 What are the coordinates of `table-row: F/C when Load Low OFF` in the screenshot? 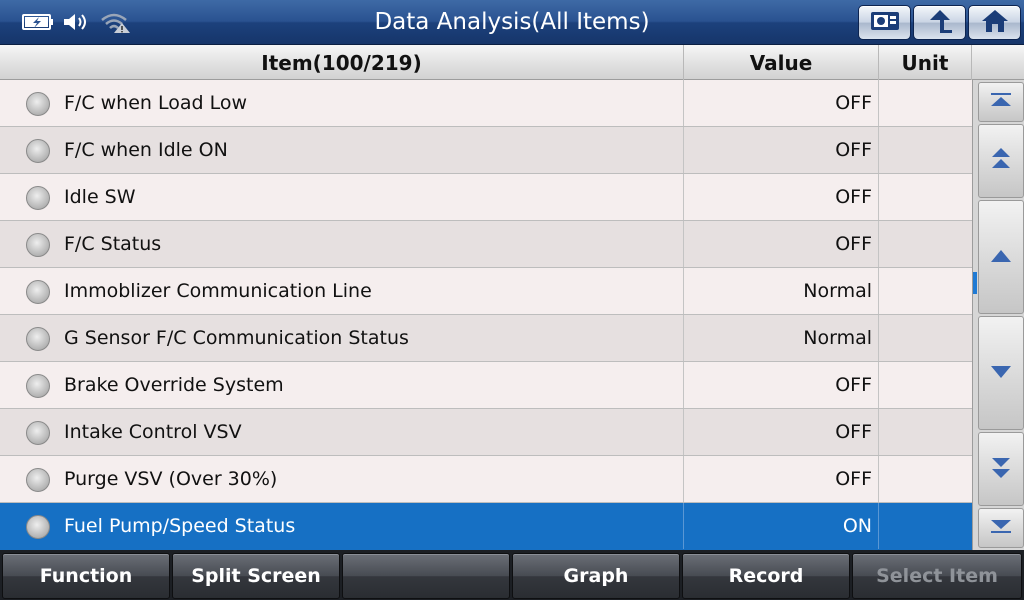 It's located at (486, 103).